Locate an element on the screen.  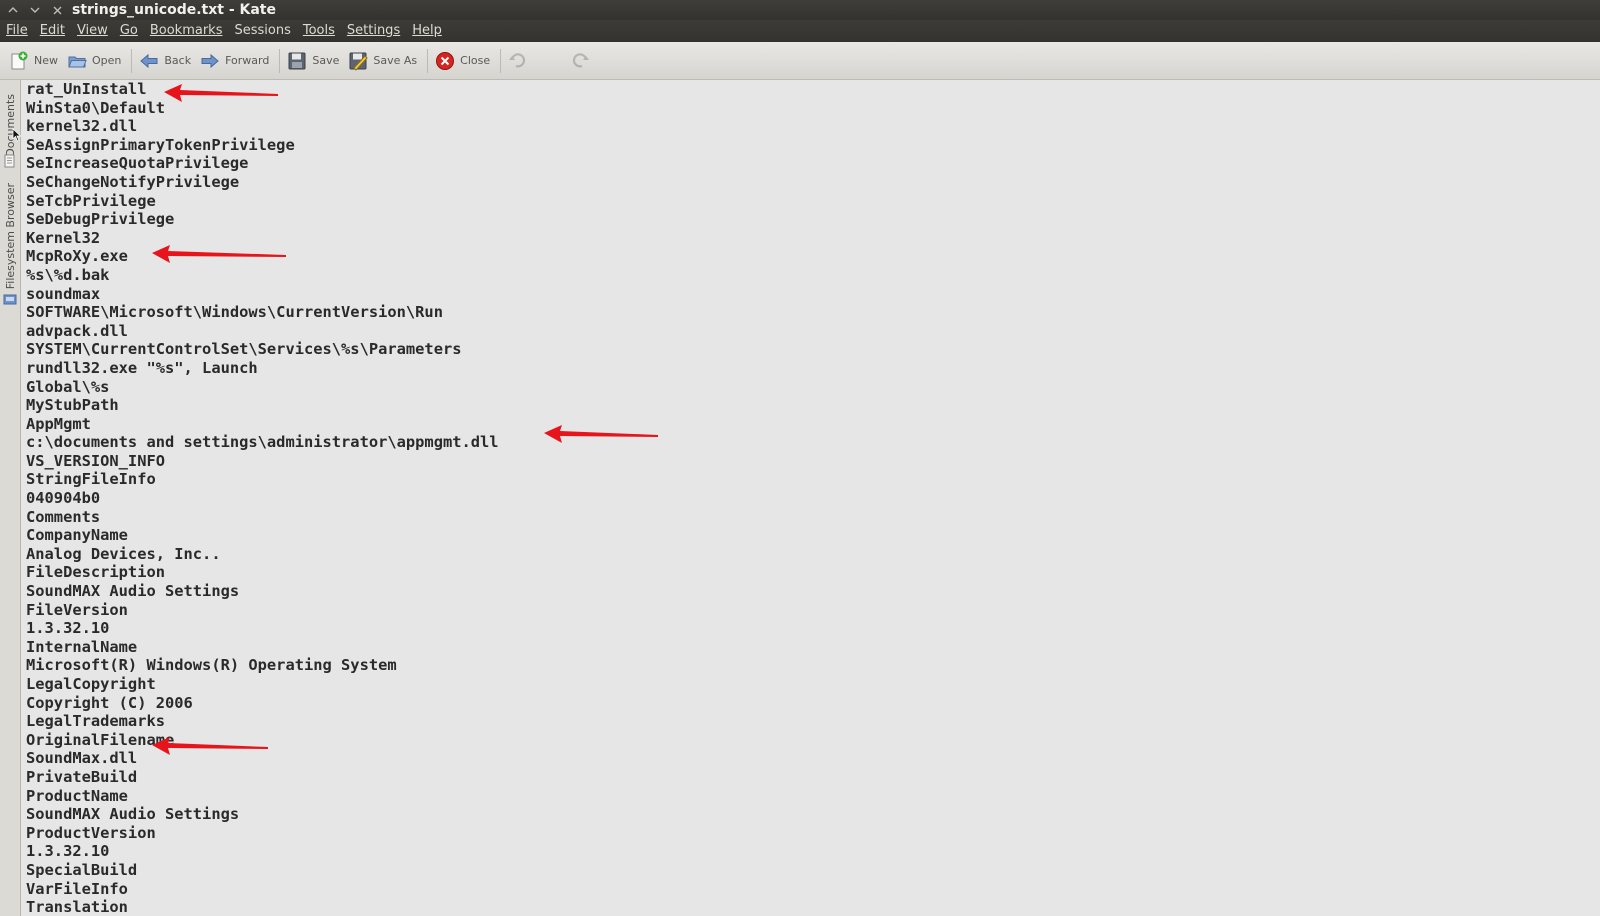
menu-sessions: Sessions is located at coordinates (262, 31).